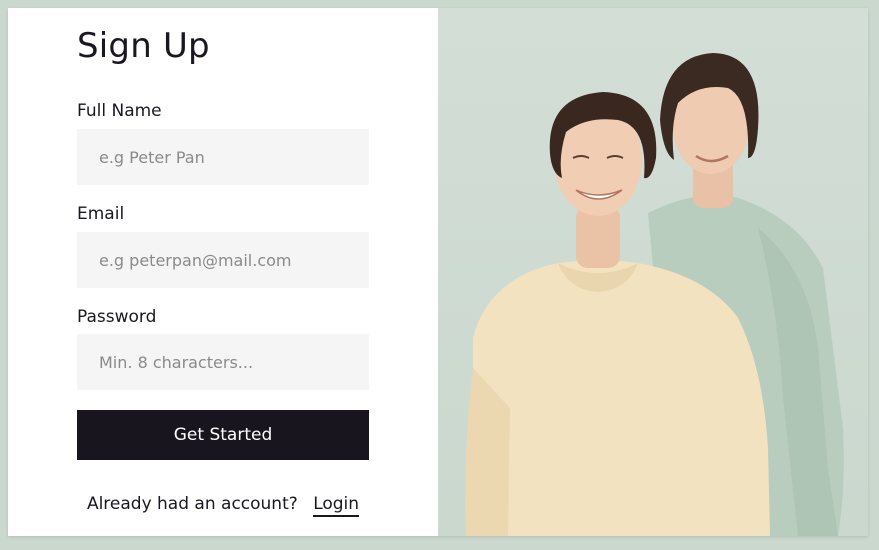 The height and width of the screenshot is (550, 879). Describe the element at coordinates (336, 505) in the screenshot. I see `login-link: Login` at that location.